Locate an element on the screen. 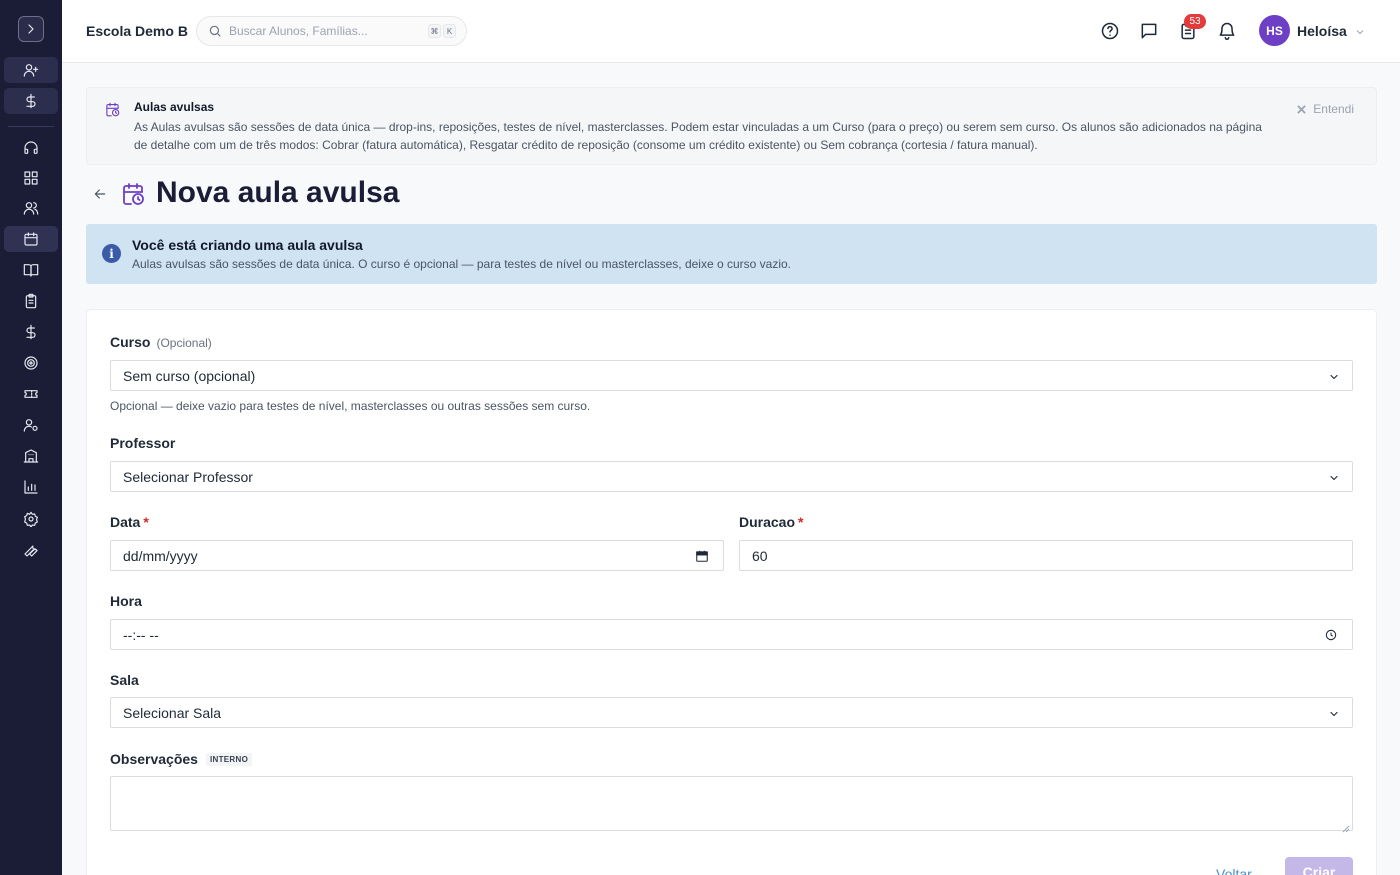 The image size is (1400, 875). chart-icon is located at coordinates (31, 487).